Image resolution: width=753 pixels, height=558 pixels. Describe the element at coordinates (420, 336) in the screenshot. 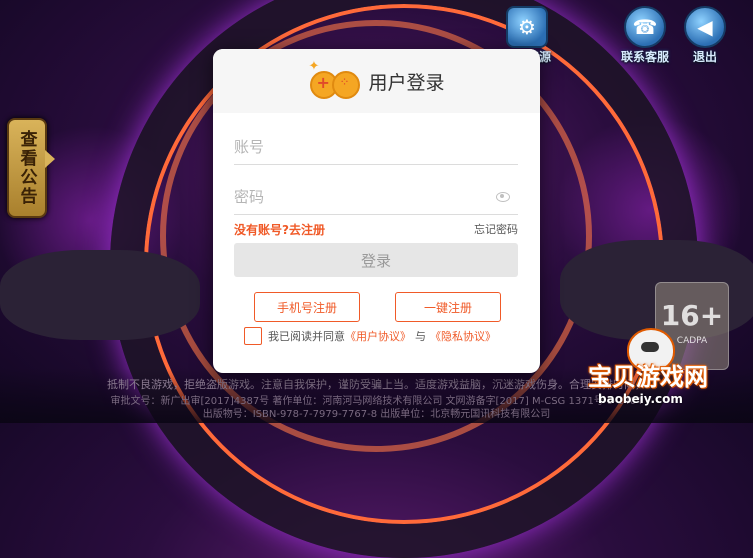

I see `agreement-and: 与` at that location.